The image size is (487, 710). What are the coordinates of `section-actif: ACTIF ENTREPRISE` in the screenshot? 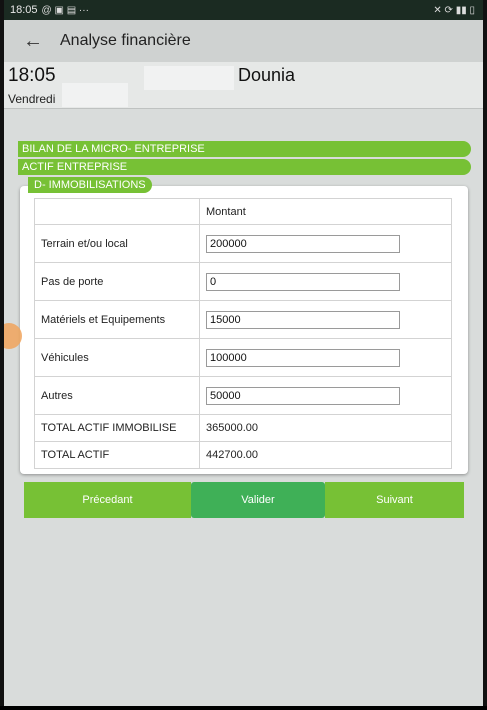 It's located at (244, 167).